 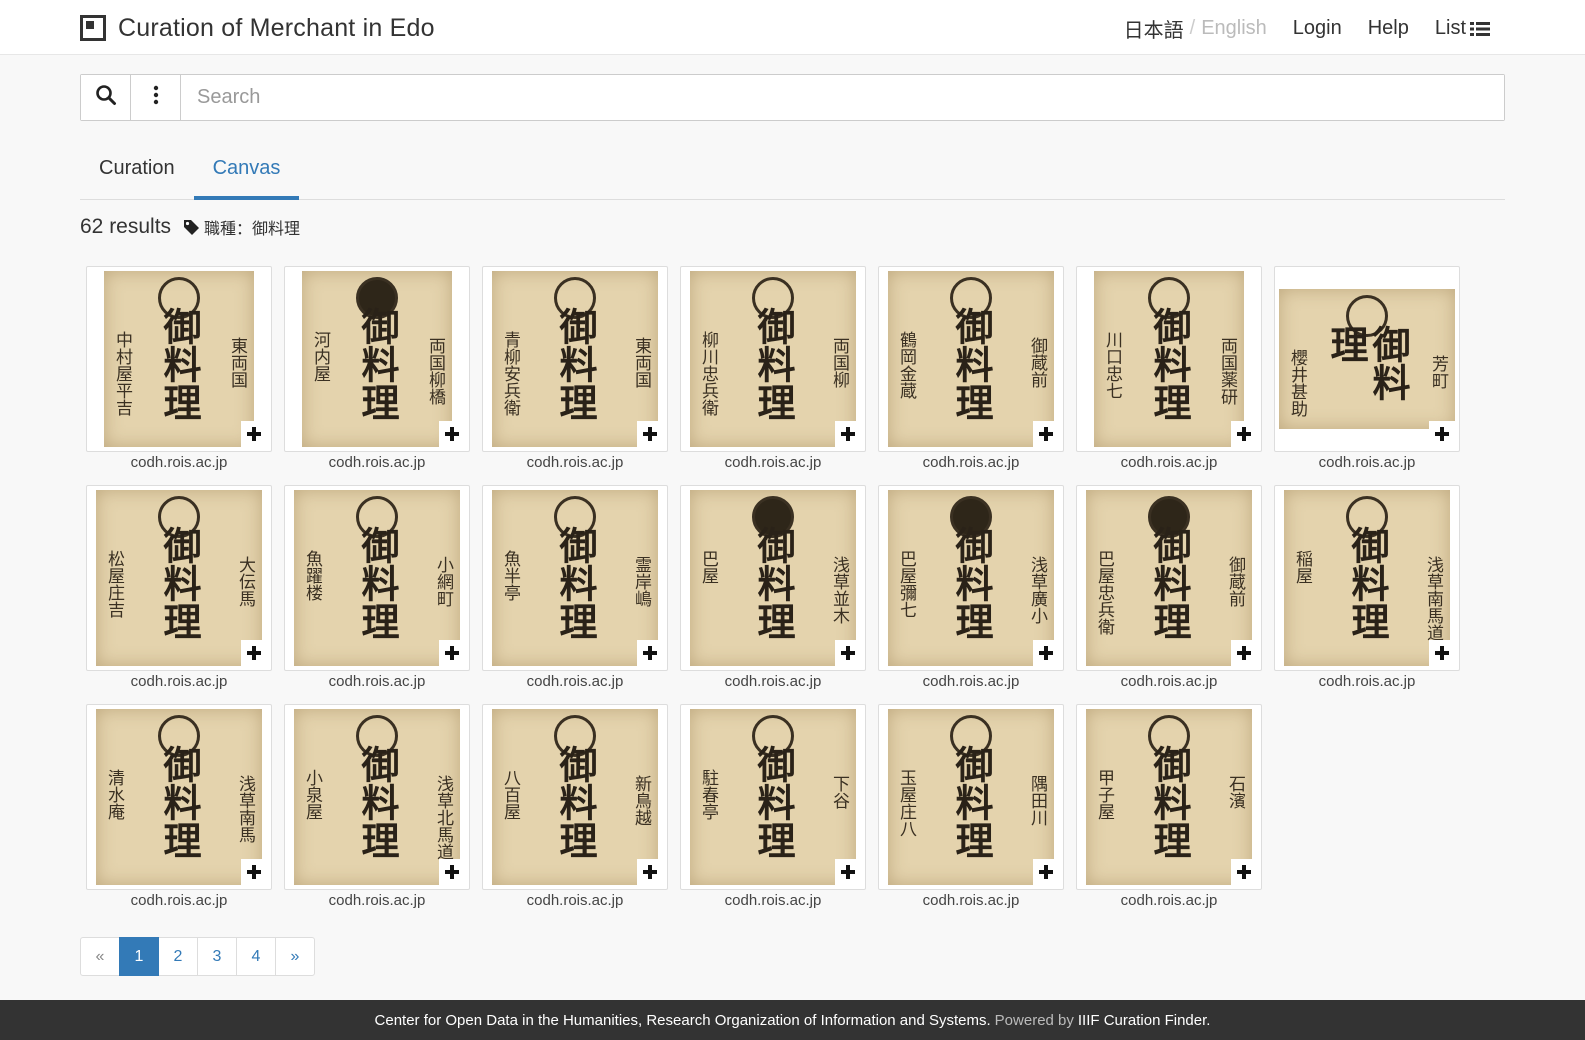 What do you see at coordinates (137, 170) in the screenshot?
I see `tab-curation: Curation` at bounding box center [137, 170].